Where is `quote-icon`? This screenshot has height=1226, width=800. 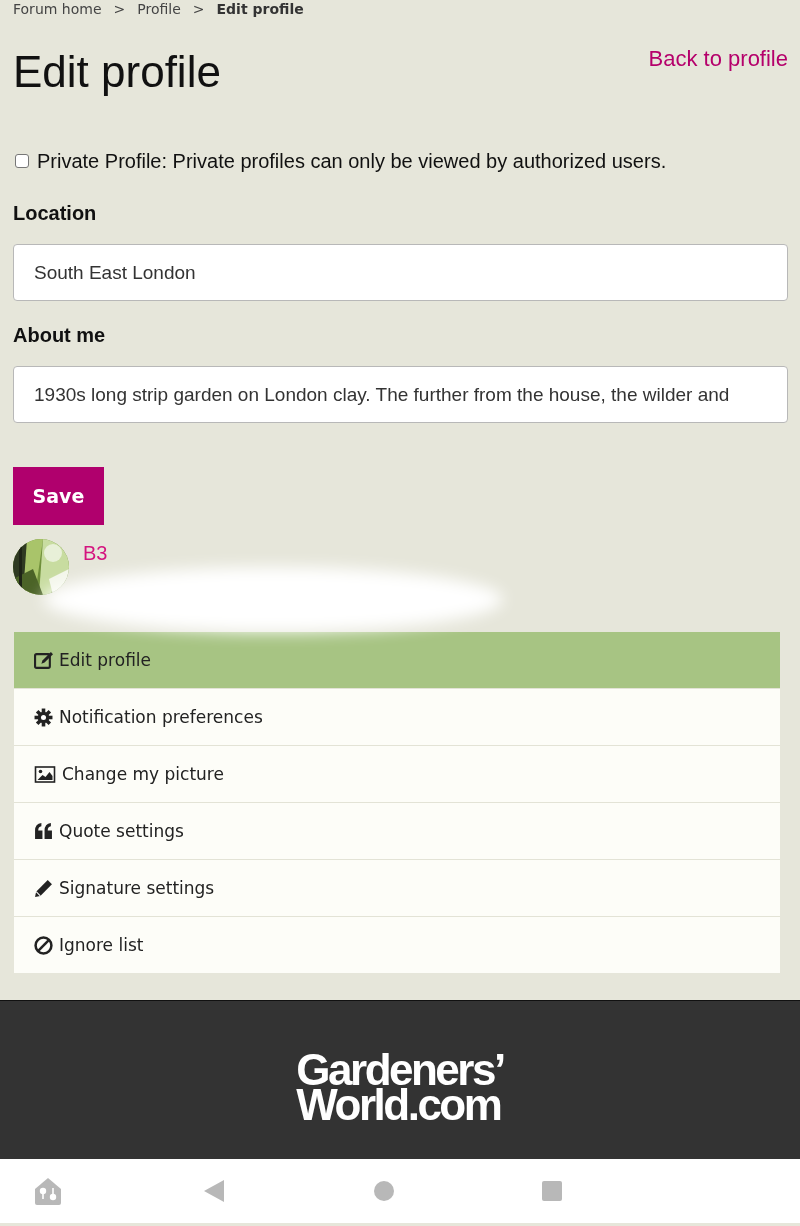 quote-icon is located at coordinates (43, 831).